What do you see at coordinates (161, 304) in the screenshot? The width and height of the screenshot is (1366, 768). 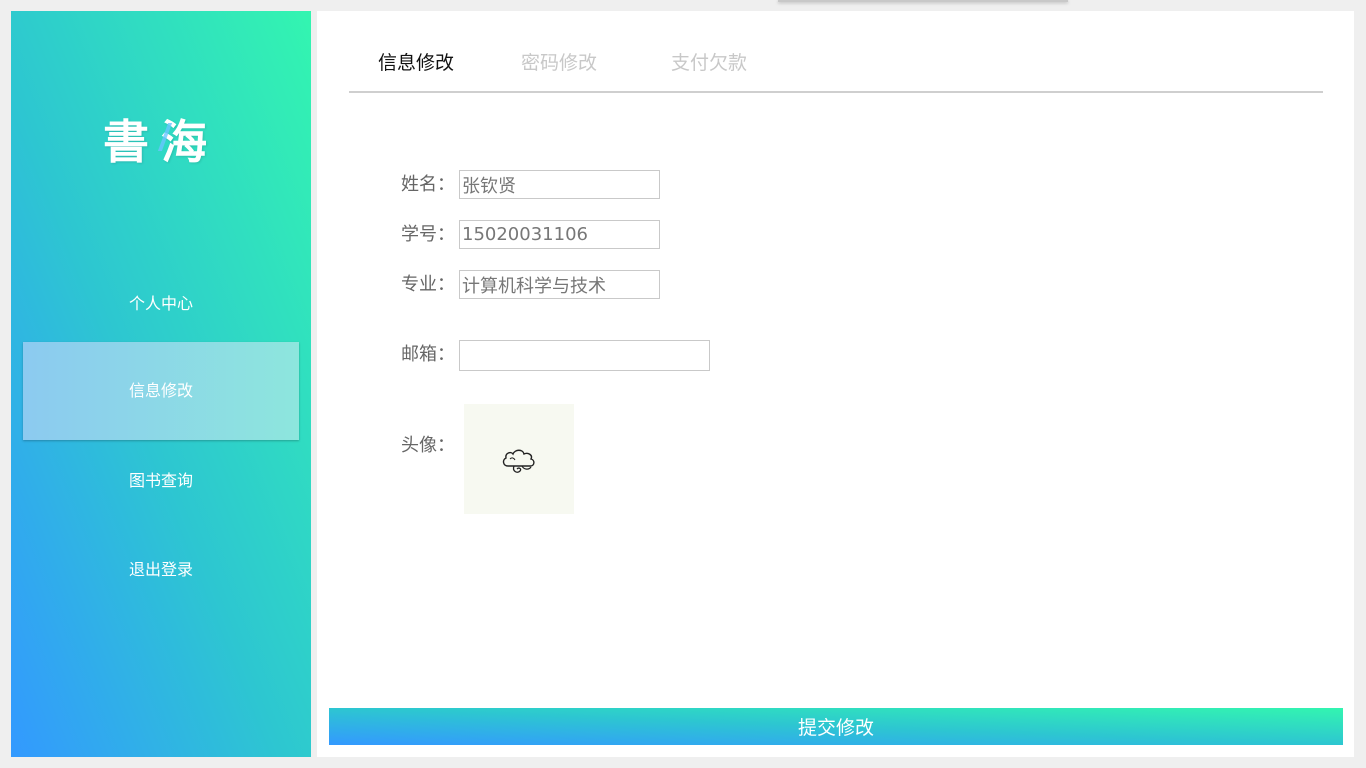 I see `sidebar-item-personal-center: 个人中心` at bounding box center [161, 304].